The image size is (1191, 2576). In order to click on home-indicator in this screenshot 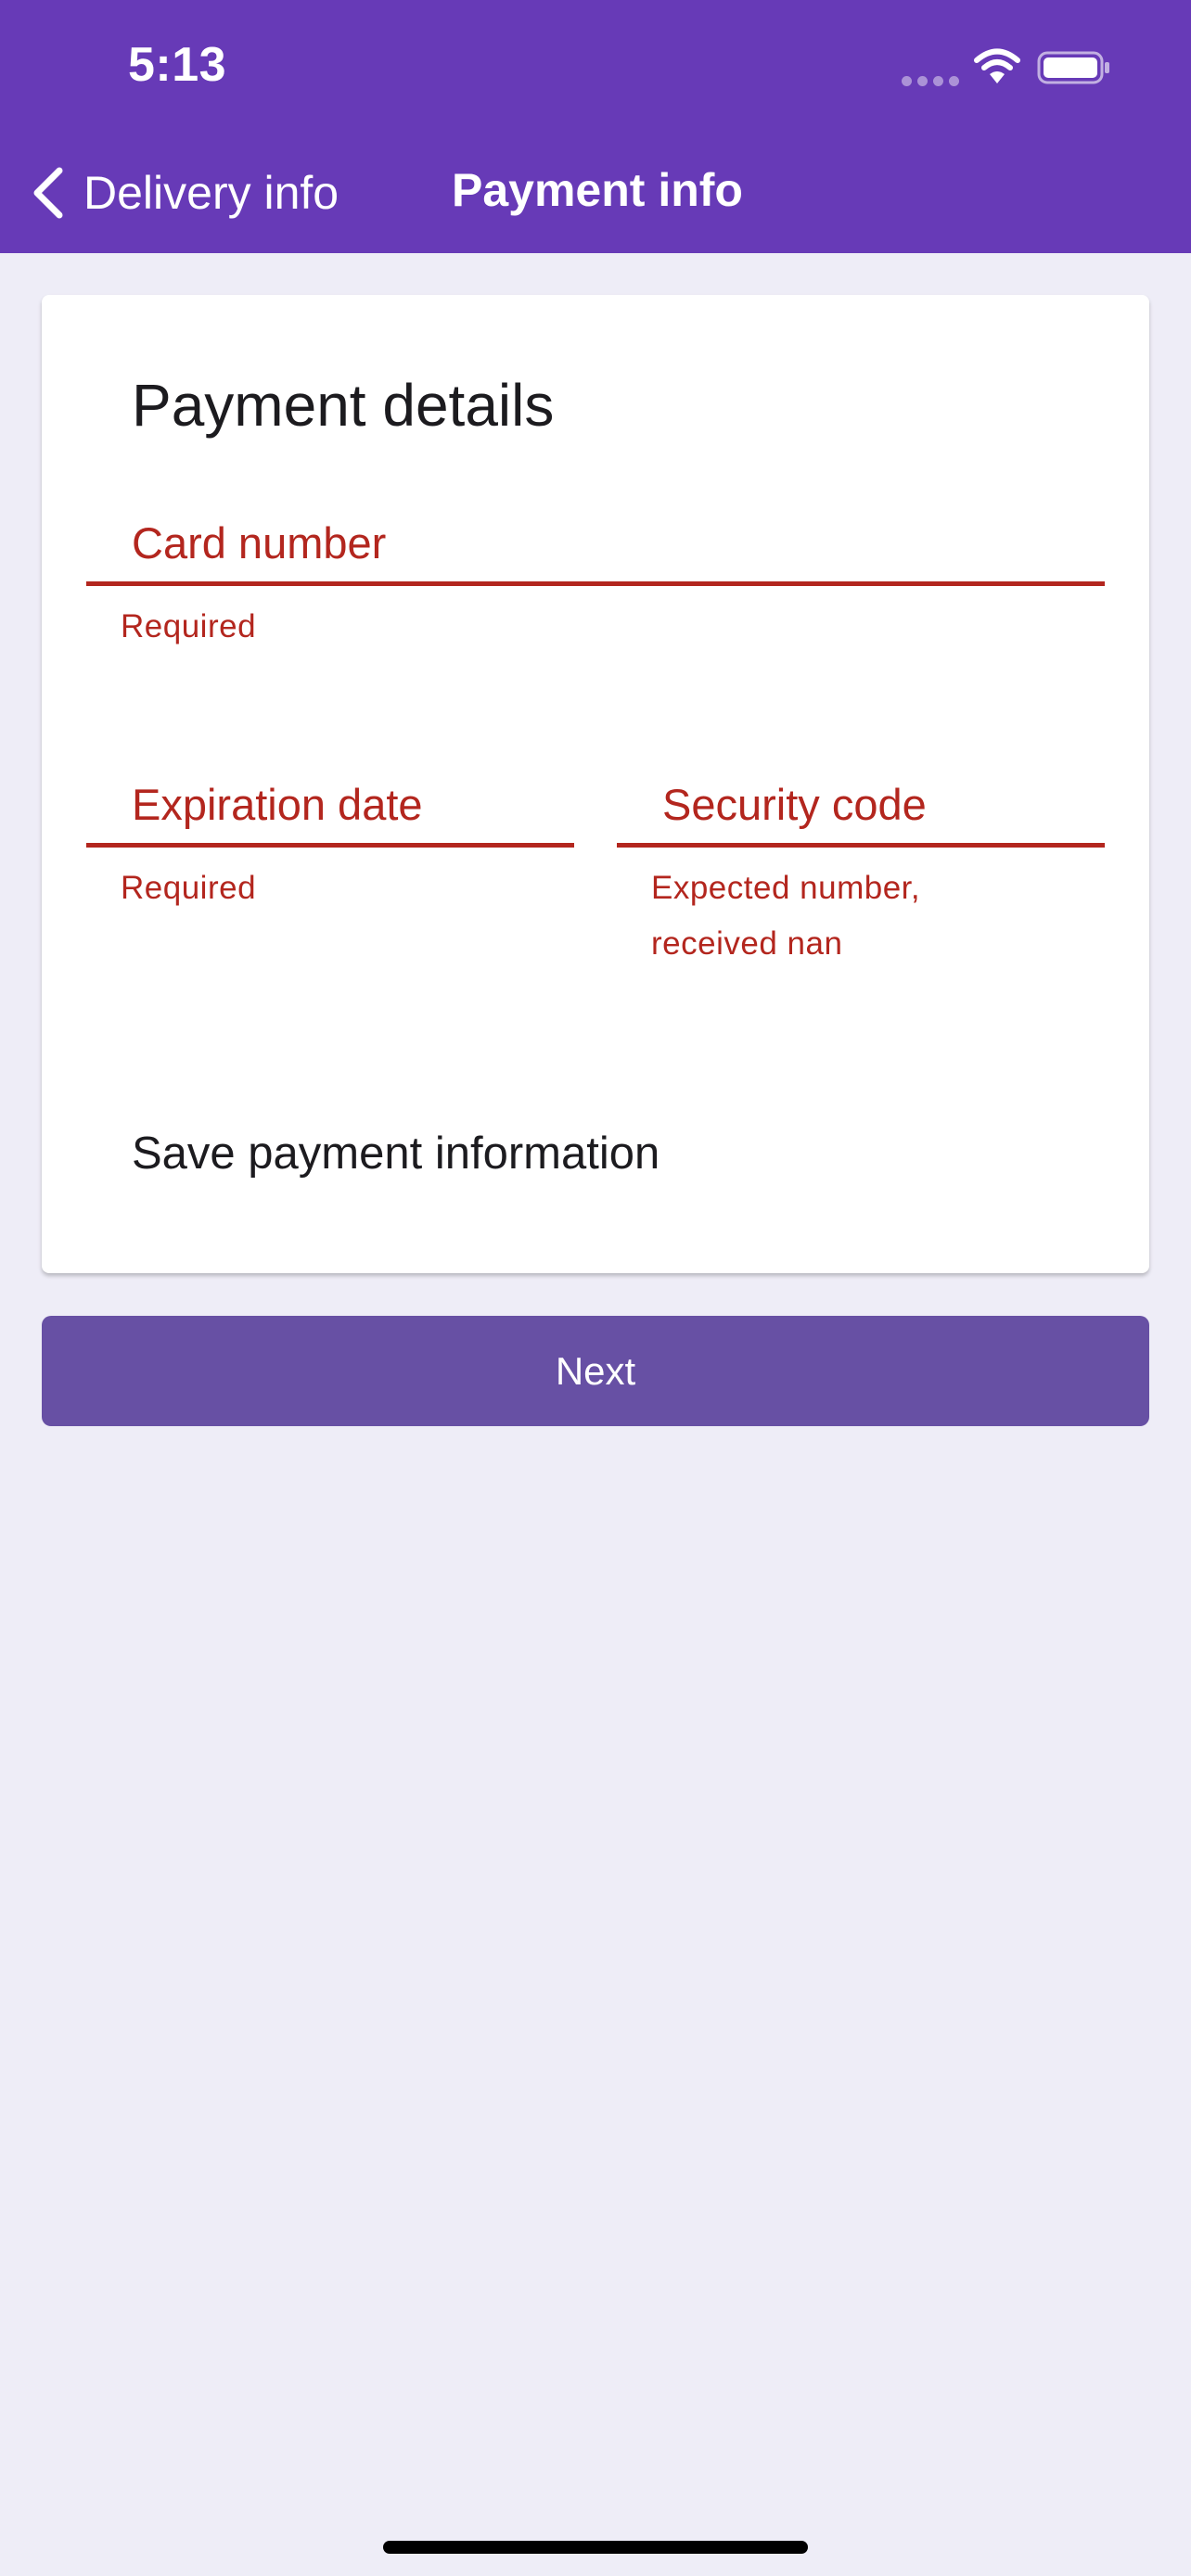, I will do `click(595, 2547)`.